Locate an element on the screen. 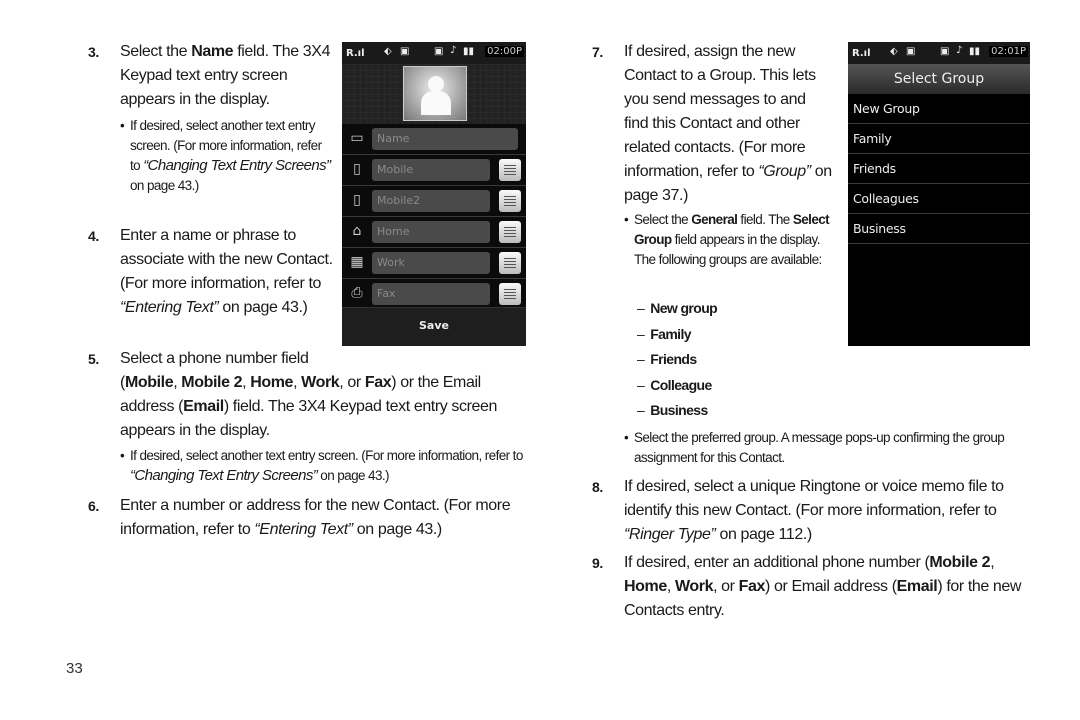 Image resolution: width=1080 pixels, height=720 pixels. group-menu: New Group Family Friends Colleagues Business is located at coordinates (939, 169).